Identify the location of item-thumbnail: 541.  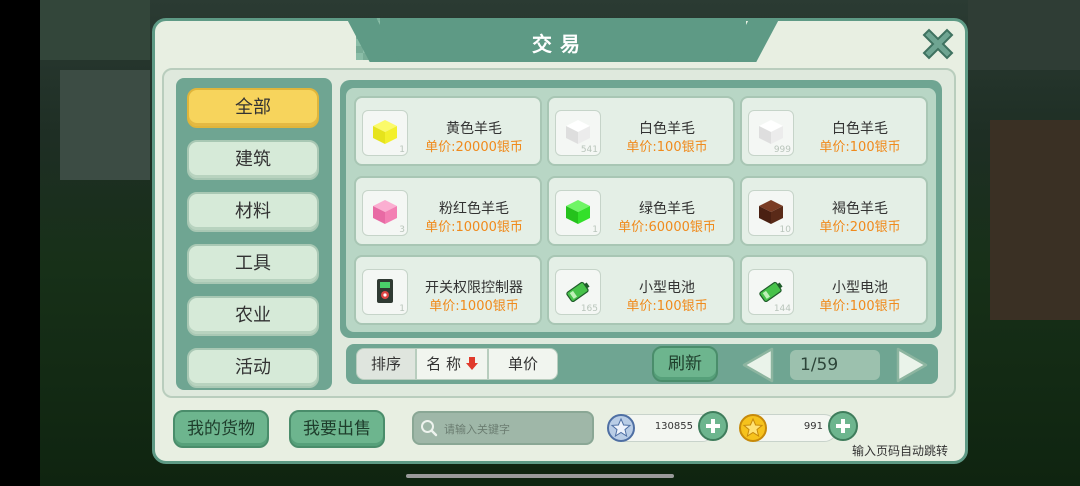
(578, 133).